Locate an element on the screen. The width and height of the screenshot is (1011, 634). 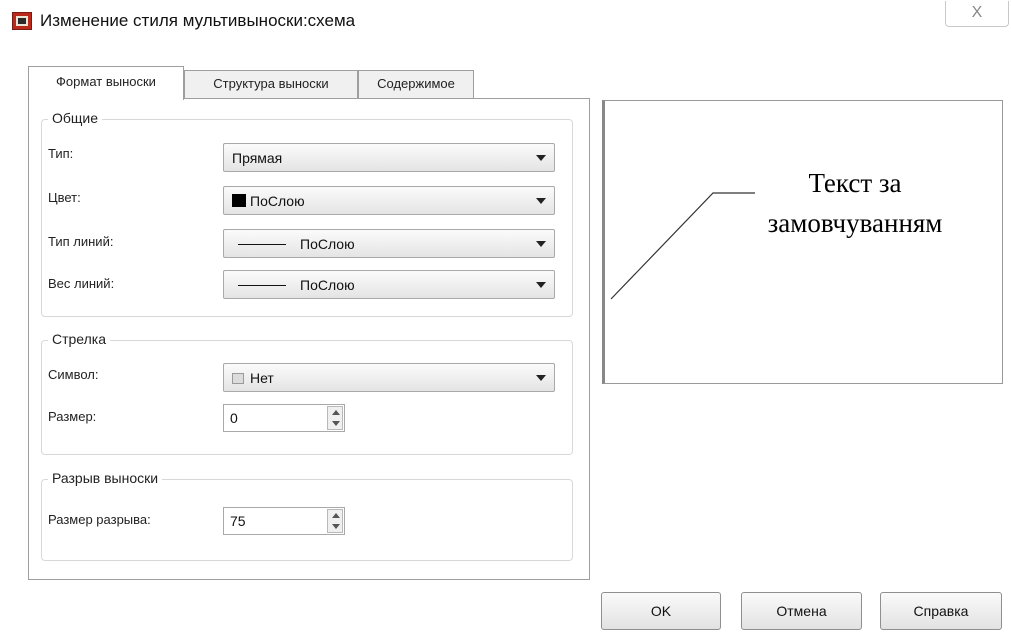
symbol-value: Нет is located at coordinates (262, 378).